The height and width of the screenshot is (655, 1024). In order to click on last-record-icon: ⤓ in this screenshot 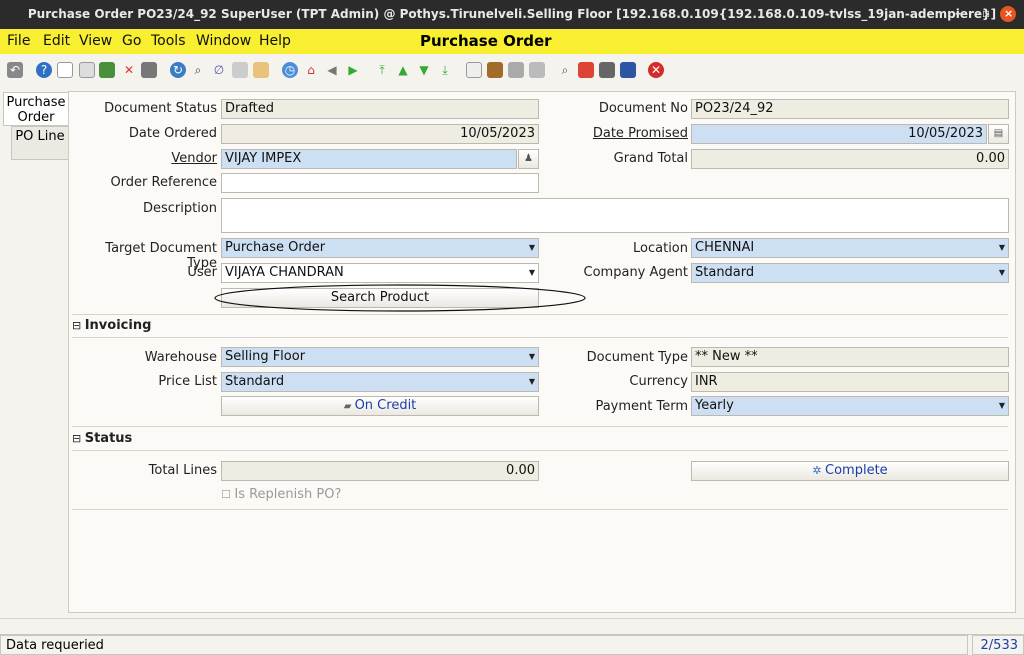, I will do `click(445, 70)`.